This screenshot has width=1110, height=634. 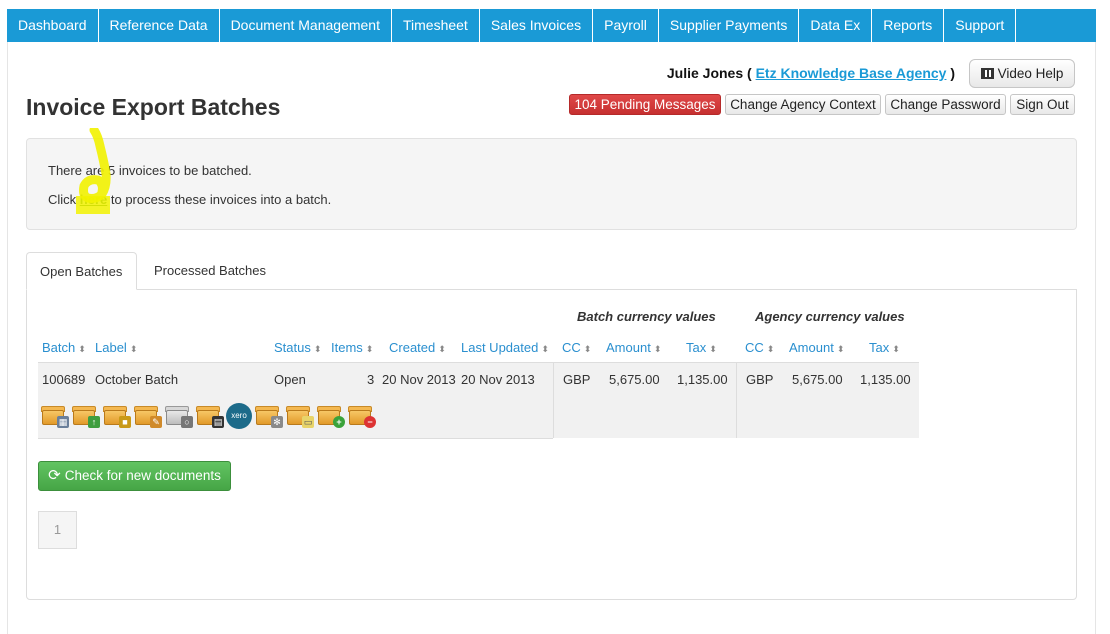 What do you see at coordinates (219, 199) in the screenshot?
I see `process-suffix: to process these invoices into a batch.` at bounding box center [219, 199].